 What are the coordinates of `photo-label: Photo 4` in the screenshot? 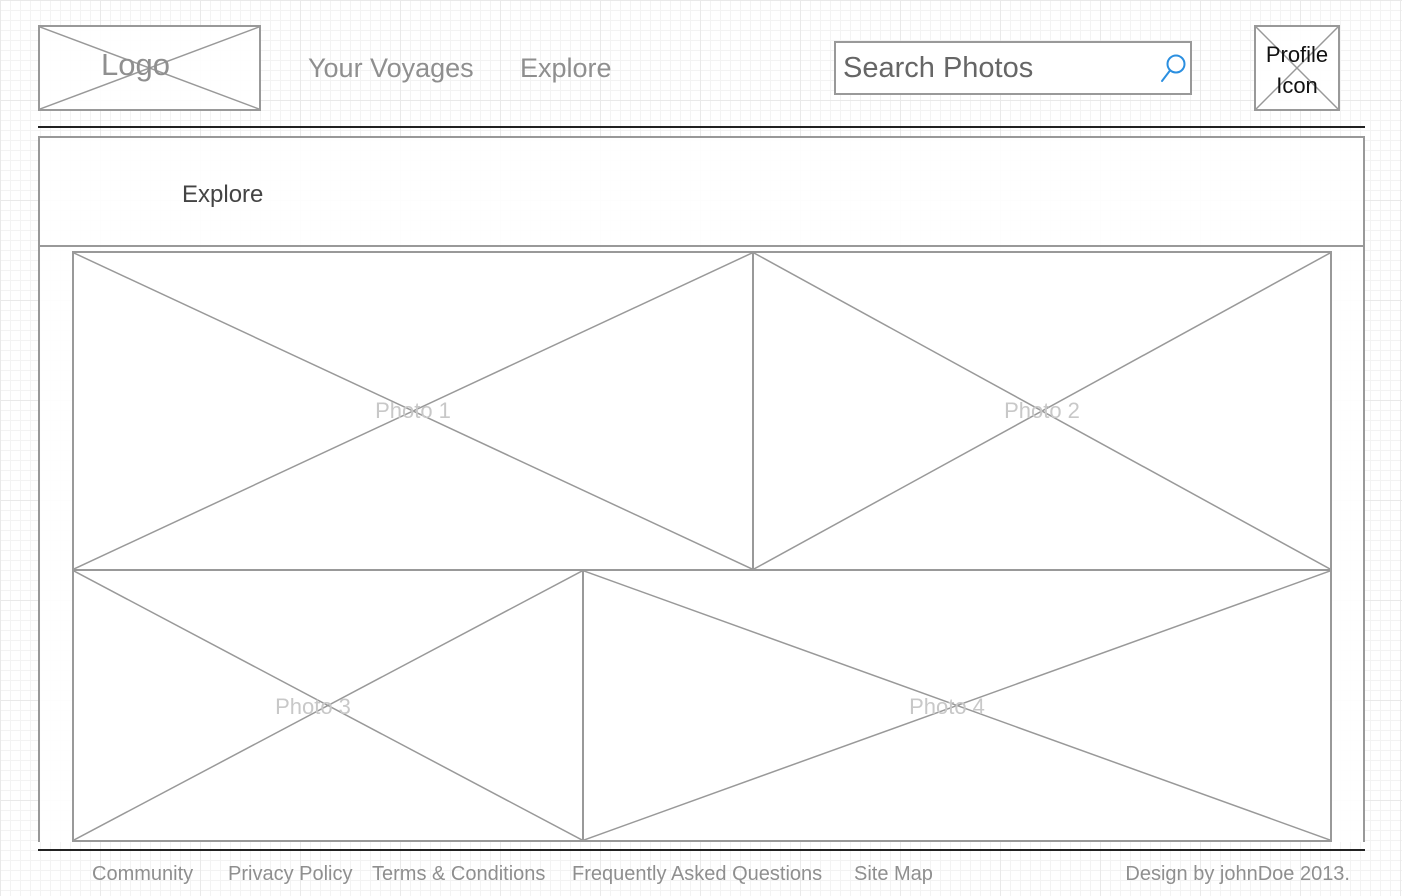 It's located at (947, 706).